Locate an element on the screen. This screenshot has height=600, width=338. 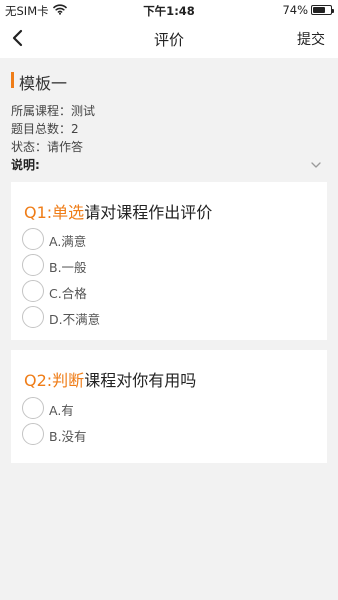
page-title: 评价 is located at coordinates (168, 40).